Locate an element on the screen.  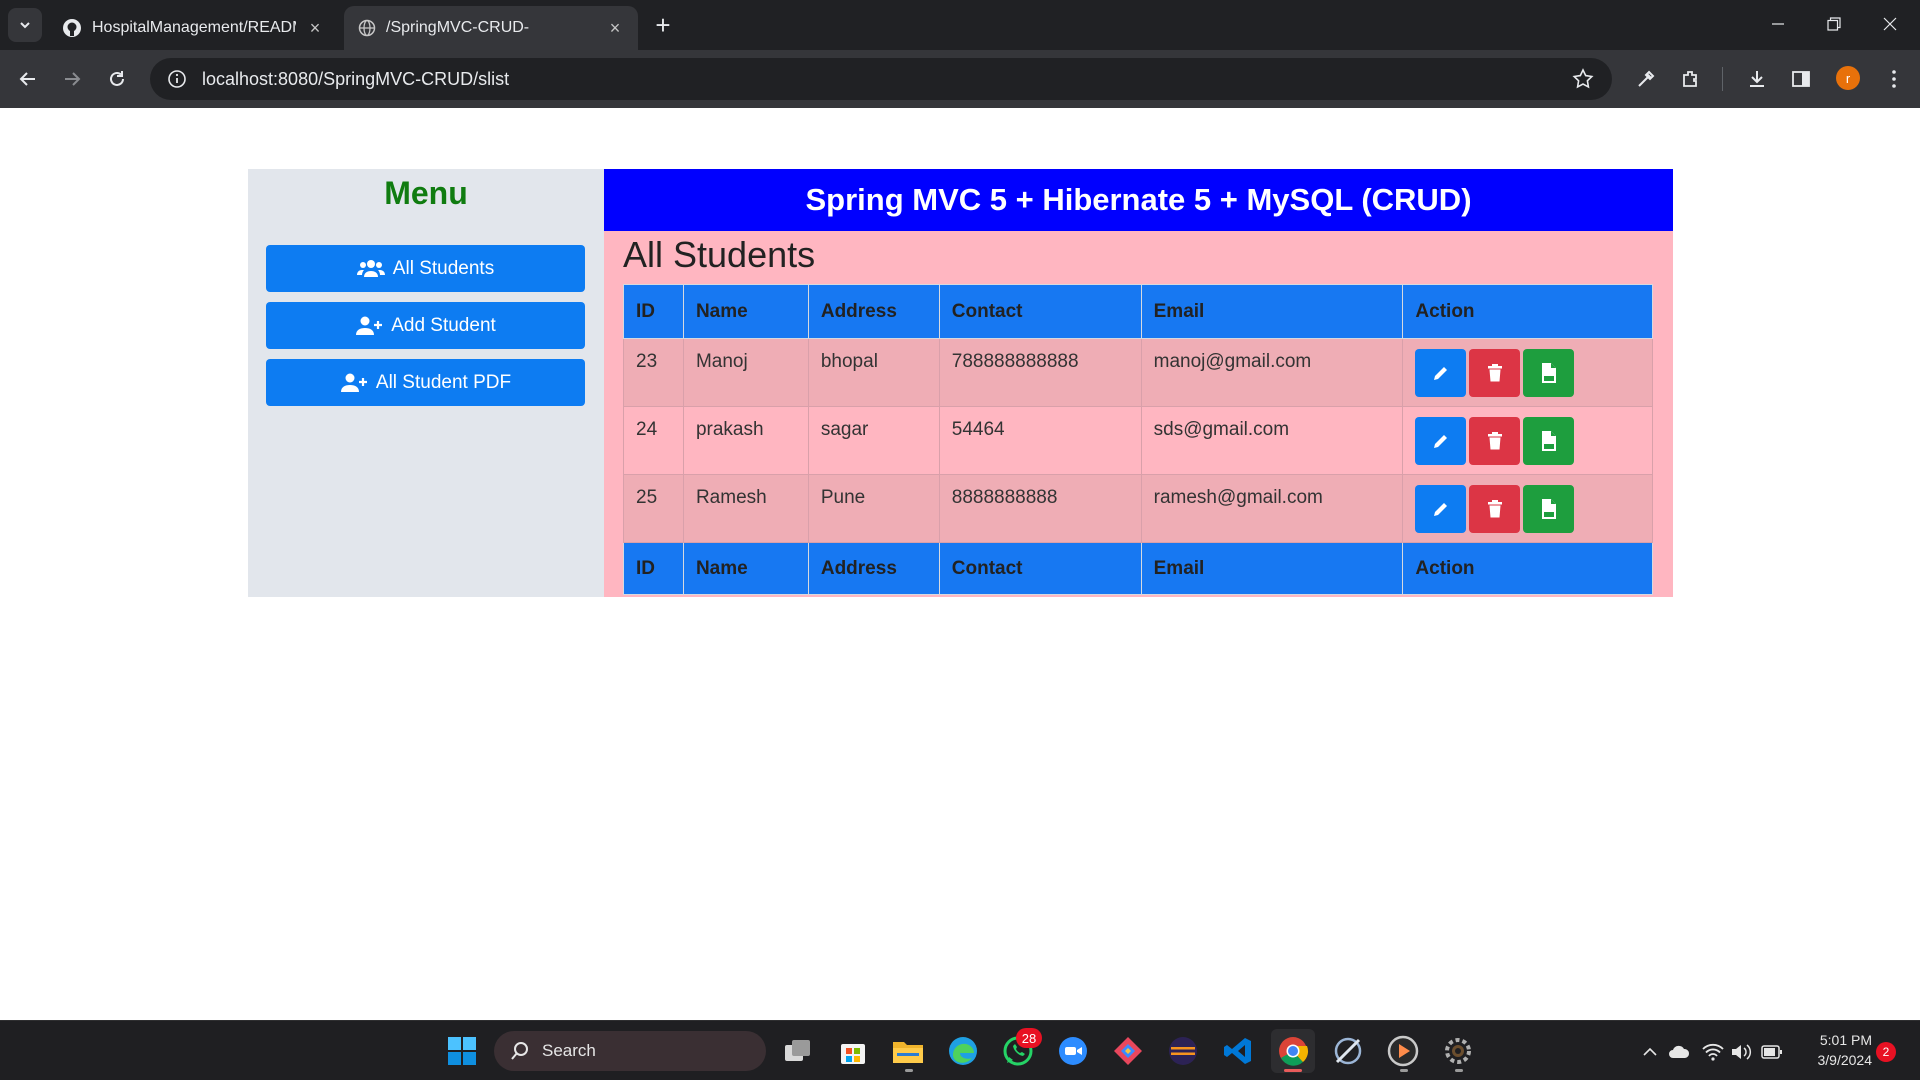
column-header-name: Name is located at coordinates (745, 311).